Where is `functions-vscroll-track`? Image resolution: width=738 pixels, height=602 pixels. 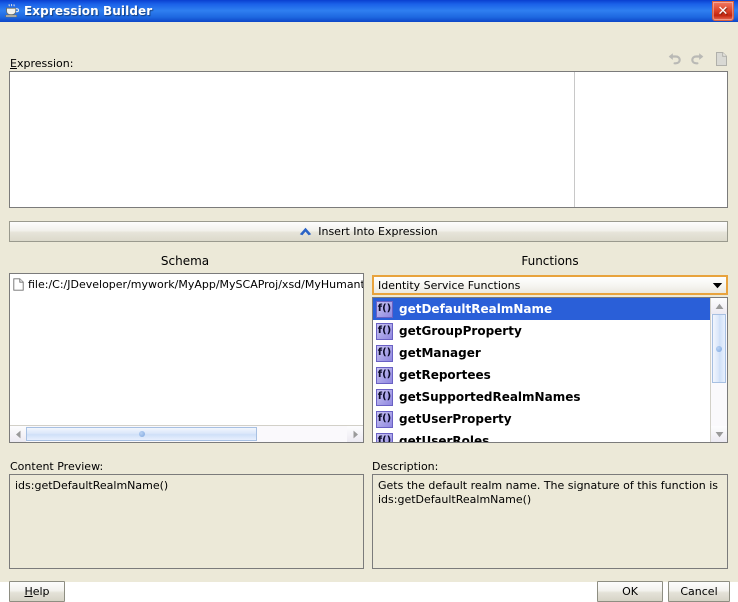
functions-vscroll-track is located at coordinates (719, 370).